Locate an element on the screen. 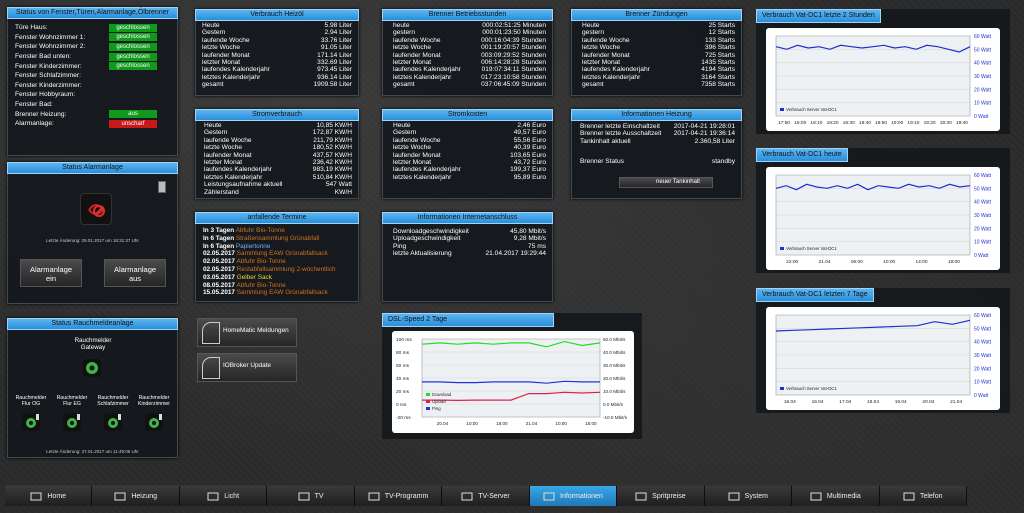  house-icon is located at coordinates (36, 496).